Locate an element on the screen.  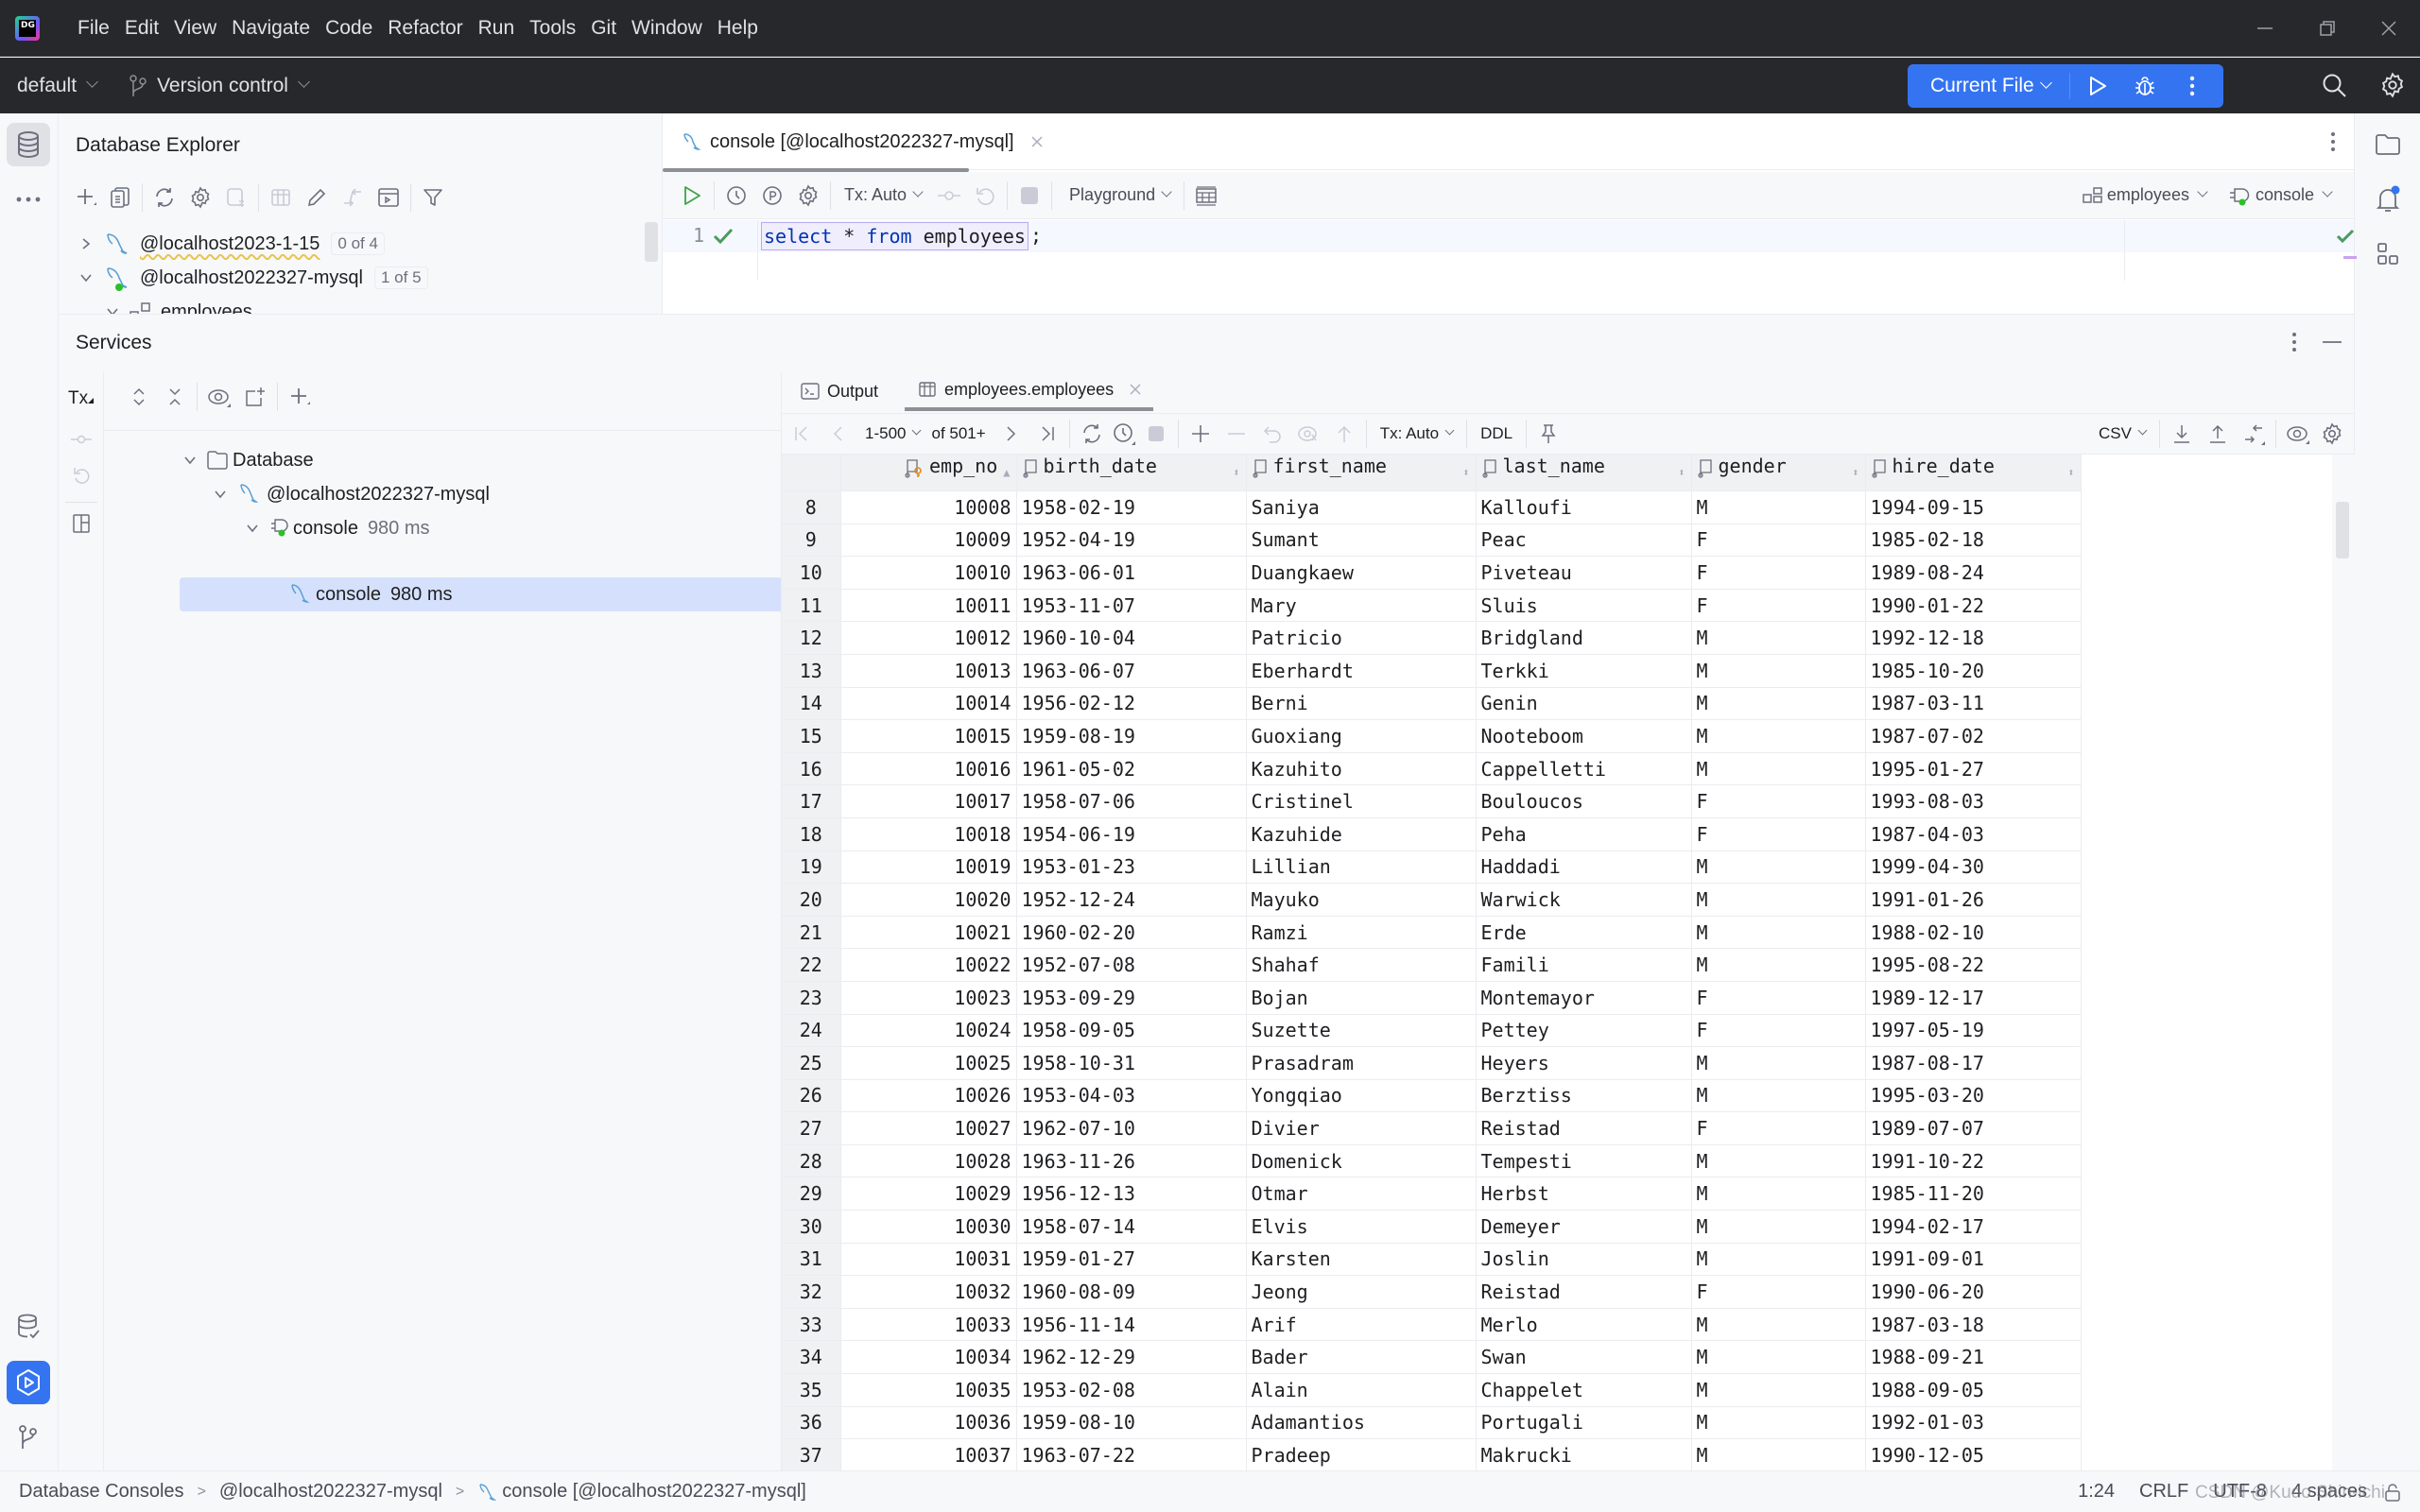
cell-last-name: Sluis is located at coordinates (1584, 606).